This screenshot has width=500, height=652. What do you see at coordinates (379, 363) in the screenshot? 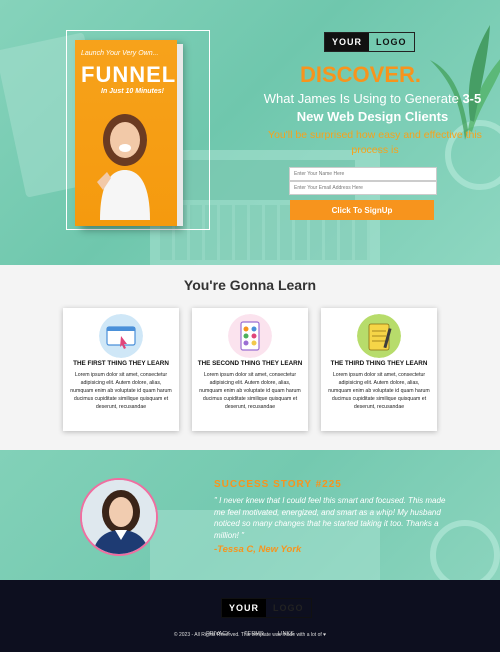
I see `card-title: THE THIRD THING THEY LEARN` at bounding box center [379, 363].